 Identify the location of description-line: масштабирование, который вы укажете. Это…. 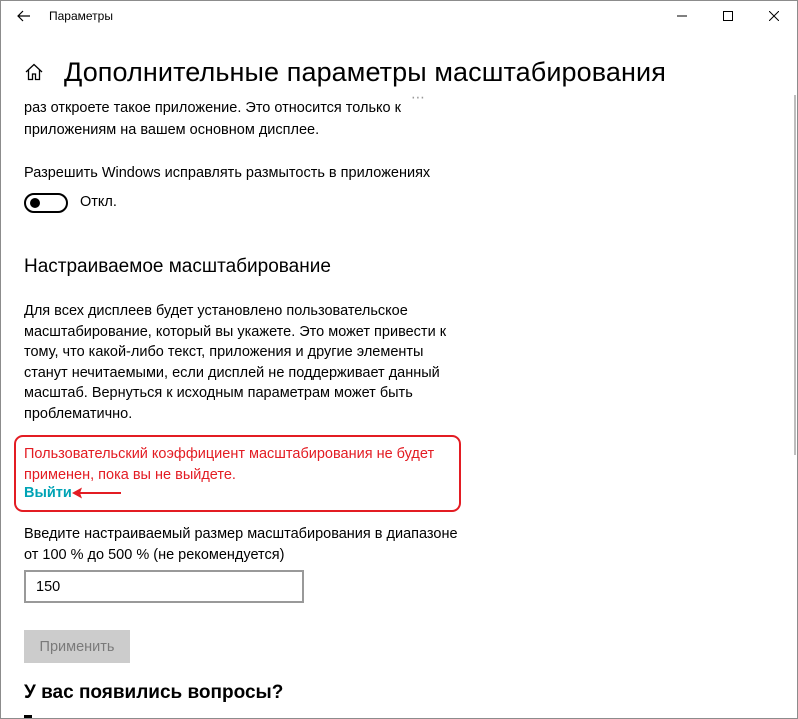
(235, 331).